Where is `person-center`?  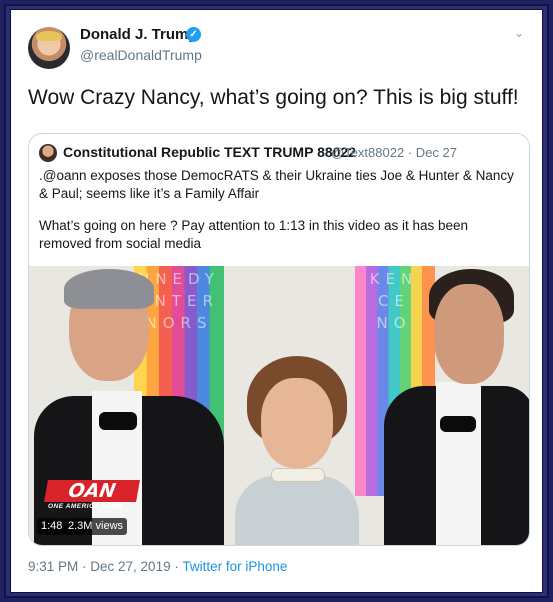 person-center is located at coordinates (297, 450).